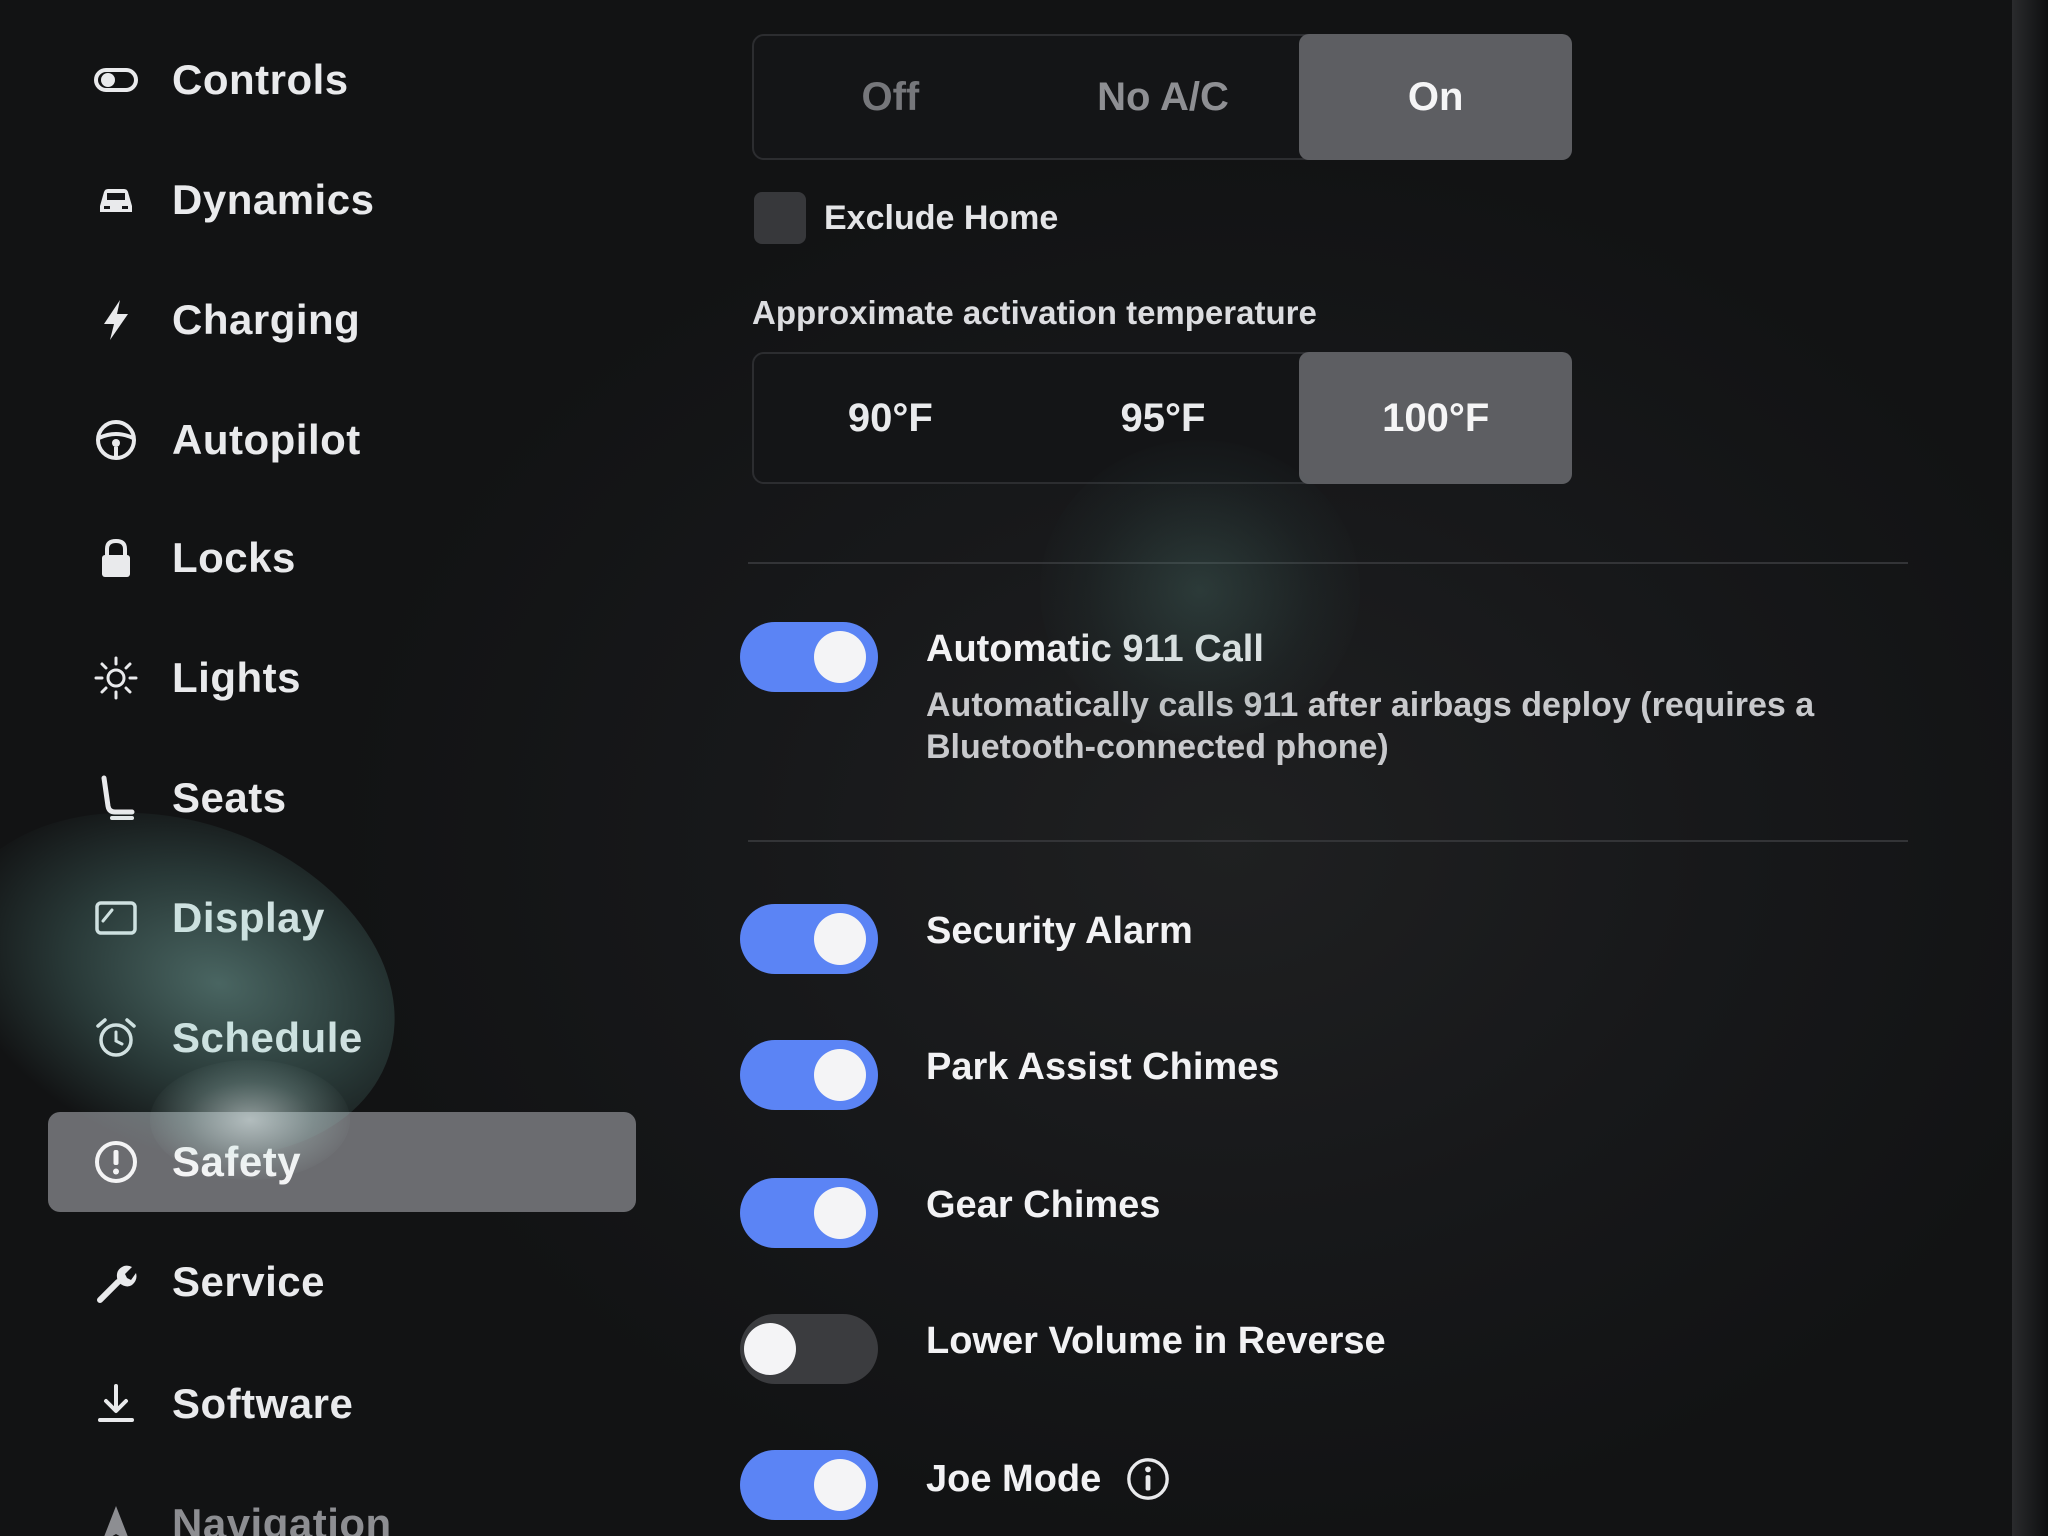 The width and height of the screenshot is (2048, 1536). What do you see at coordinates (266, 319) in the screenshot?
I see `sidebar-item-label: Charging` at bounding box center [266, 319].